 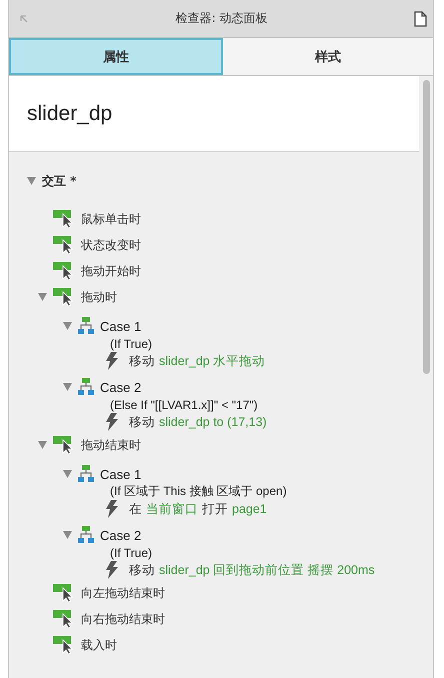 What do you see at coordinates (328, 56) in the screenshot?
I see `tab: 样式` at bounding box center [328, 56].